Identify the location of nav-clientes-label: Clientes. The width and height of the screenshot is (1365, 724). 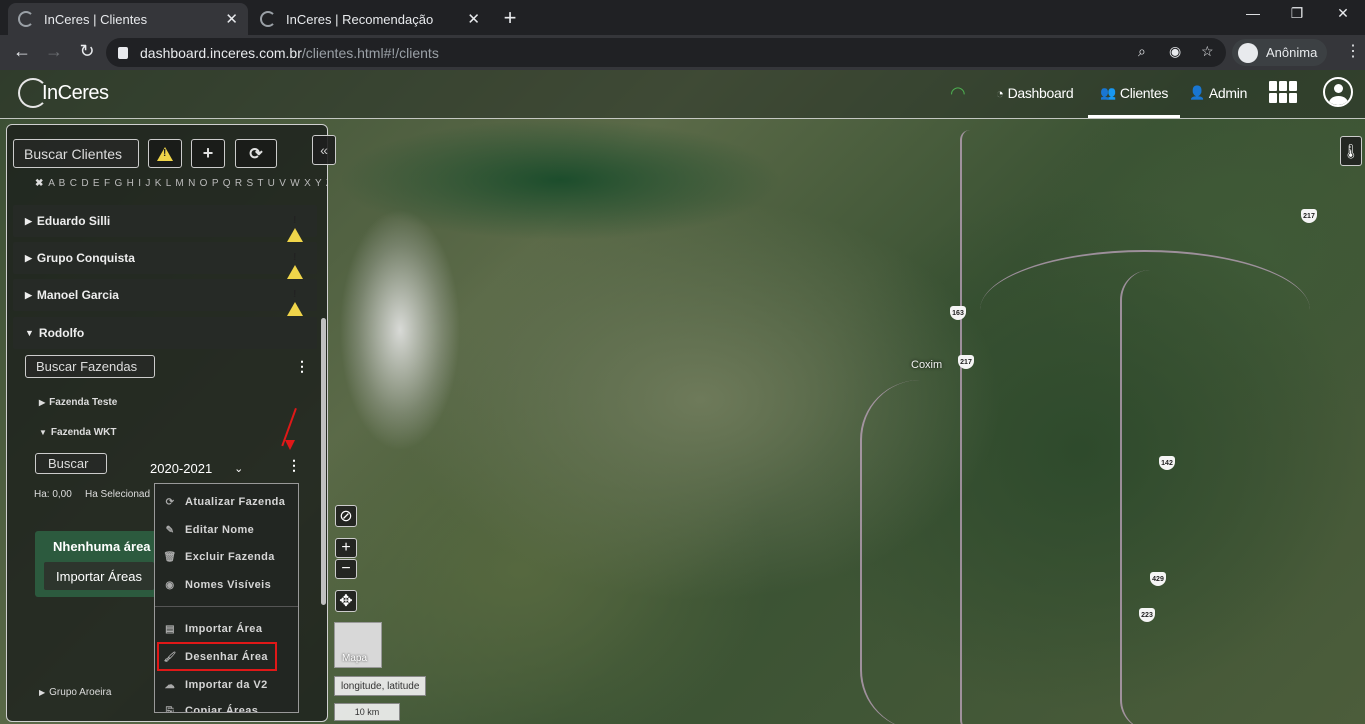
(1144, 93).